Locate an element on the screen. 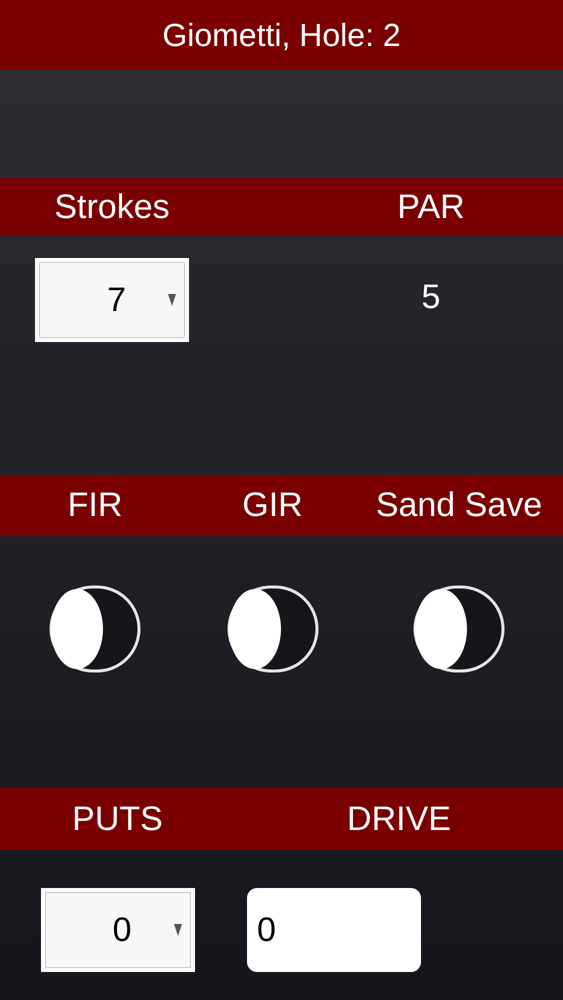  column-label: GIR is located at coordinates (272, 505).